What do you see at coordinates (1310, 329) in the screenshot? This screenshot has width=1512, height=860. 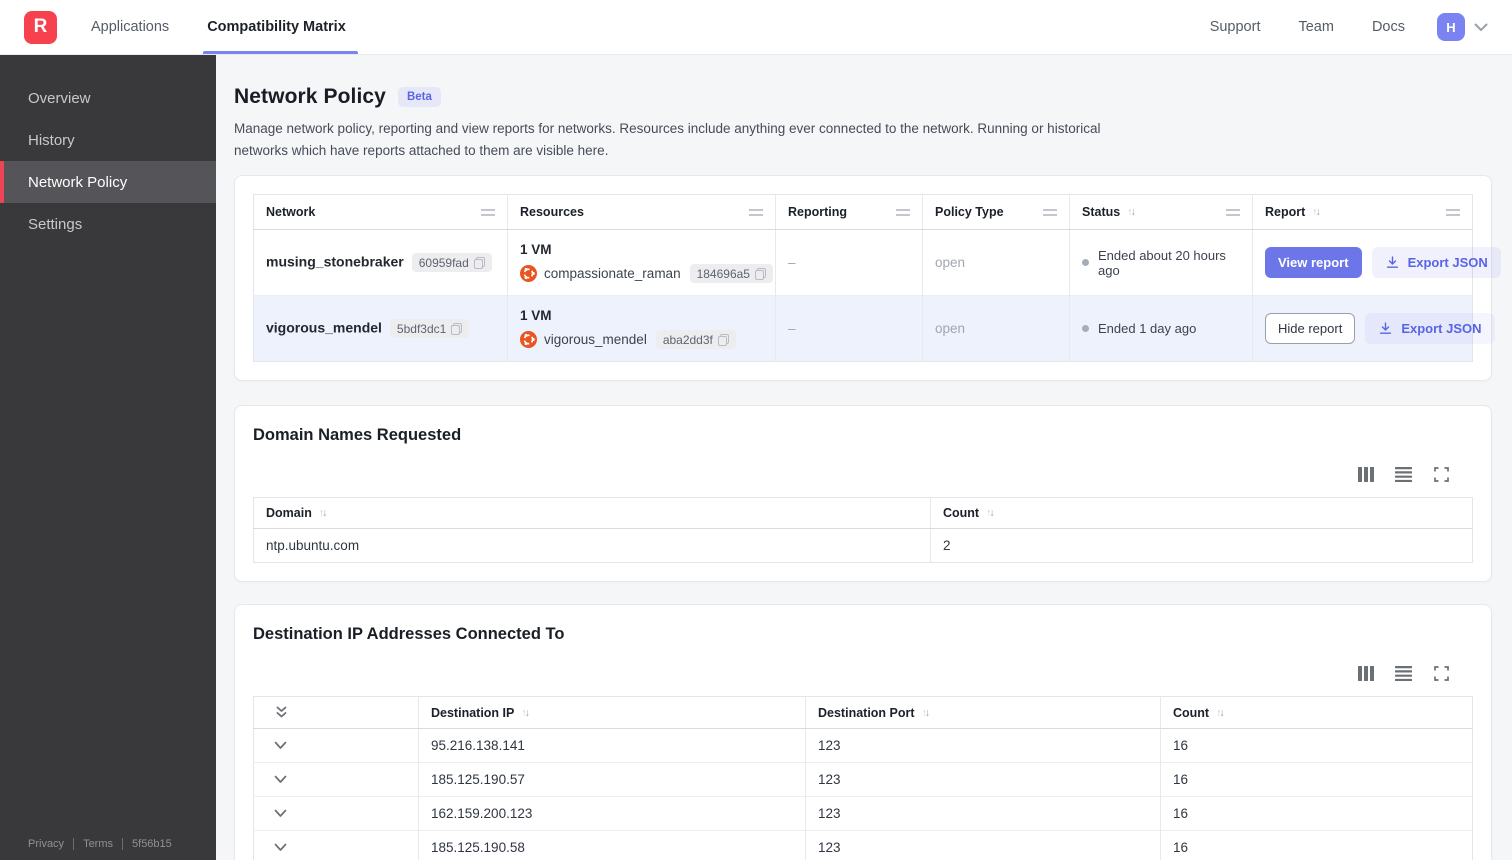 I see `hide-report-button: Hide report` at bounding box center [1310, 329].